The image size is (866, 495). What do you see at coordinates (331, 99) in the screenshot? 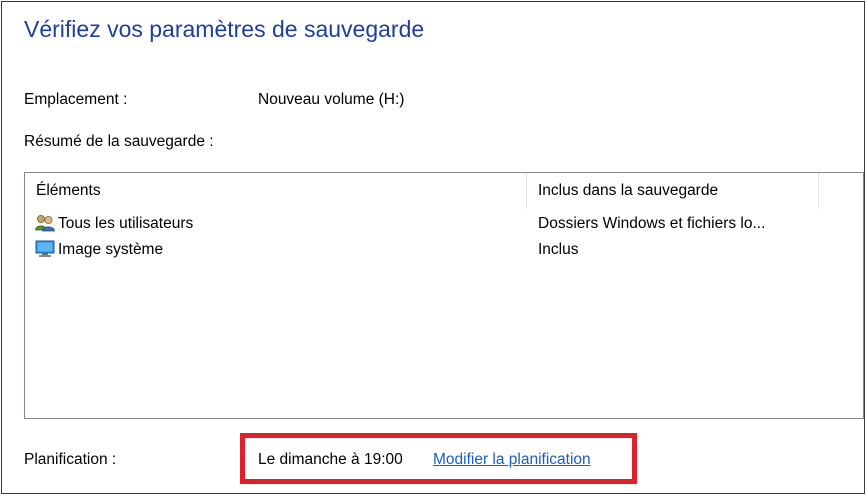
I see `location-value: Nouveau volume (H:)` at bounding box center [331, 99].